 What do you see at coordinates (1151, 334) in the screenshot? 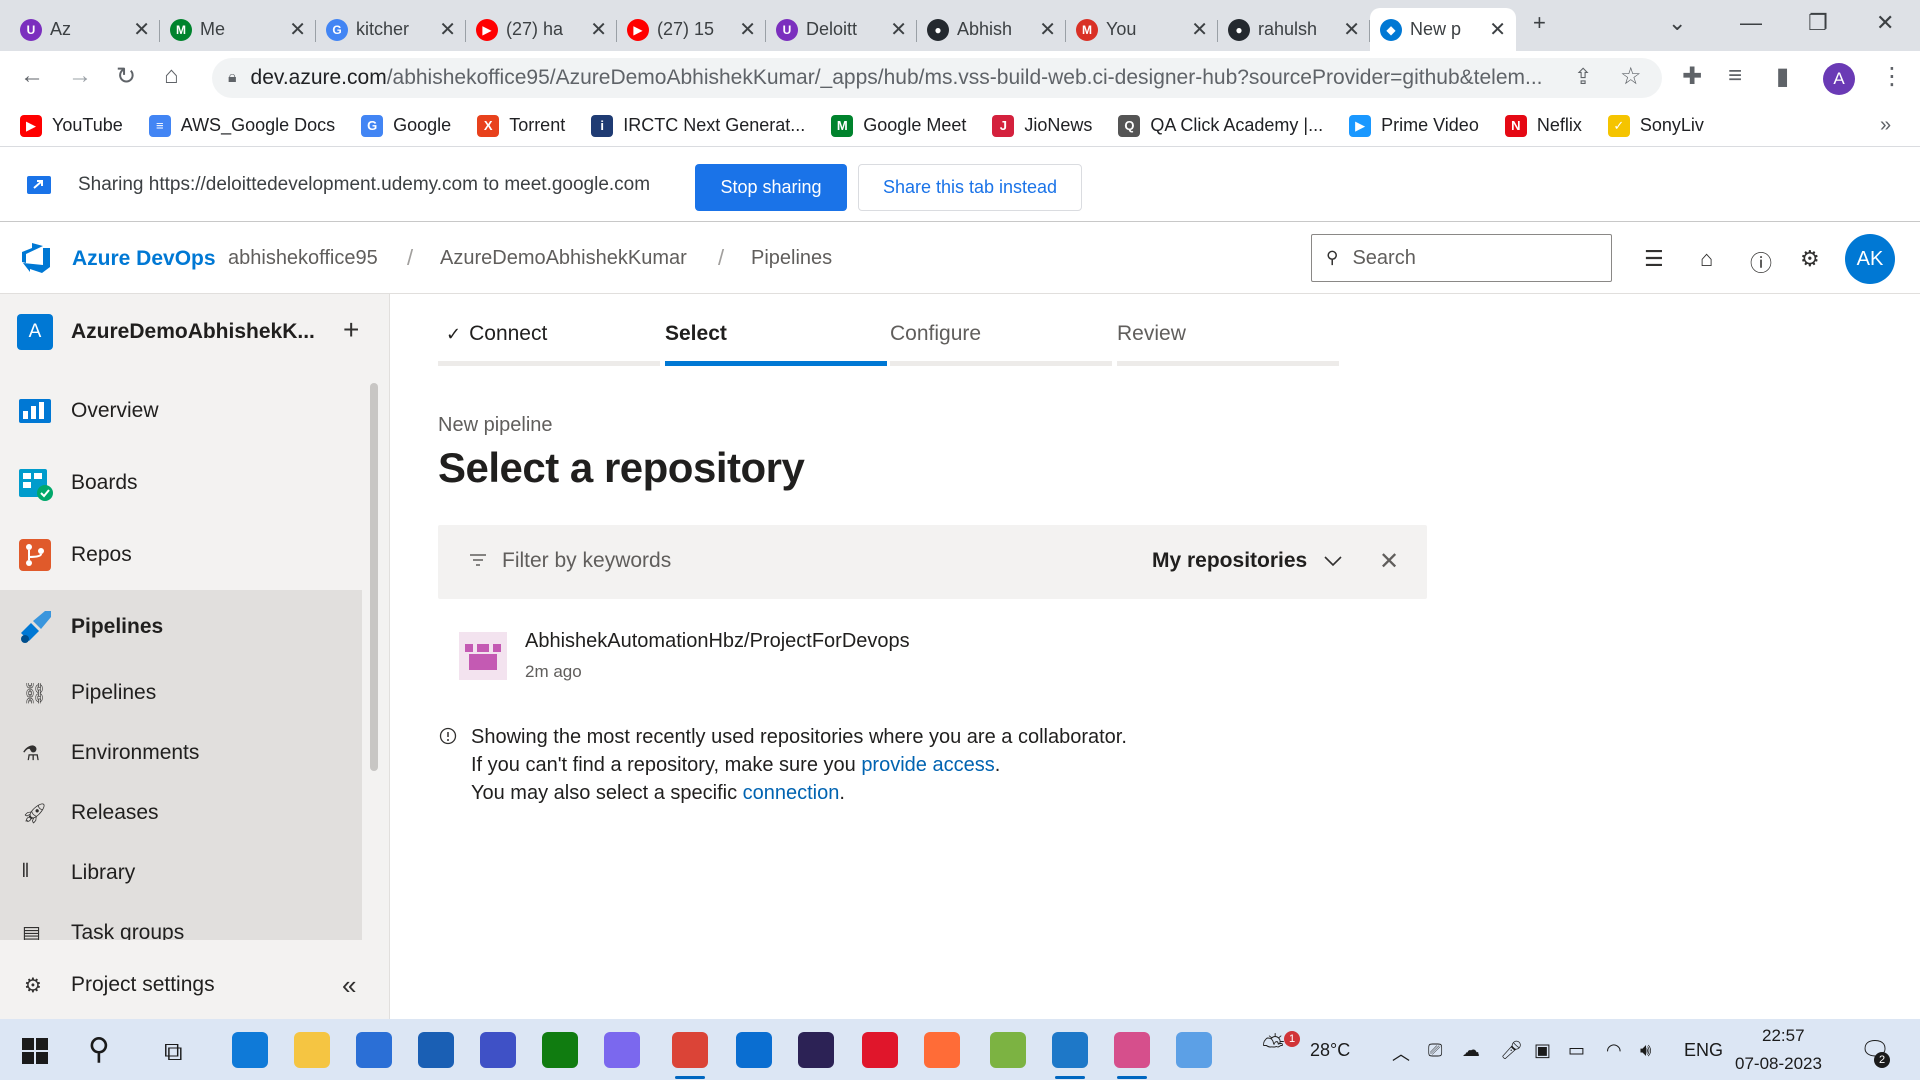
I see `step-review: Review` at bounding box center [1151, 334].